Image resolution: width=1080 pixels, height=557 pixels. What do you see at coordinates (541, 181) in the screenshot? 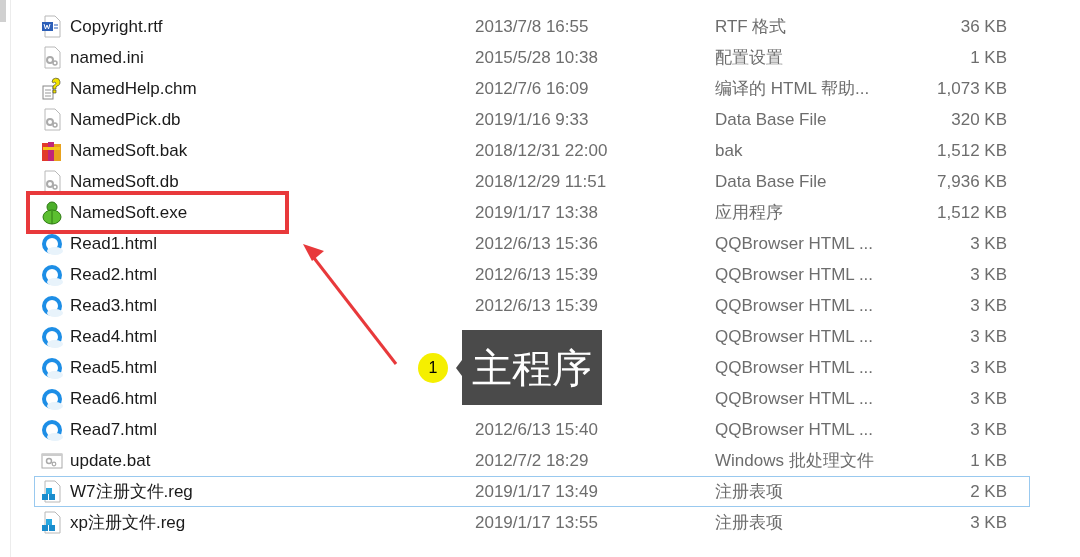
I see `date-modified: 2018/12/29 11:51` at bounding box center [541, 181].